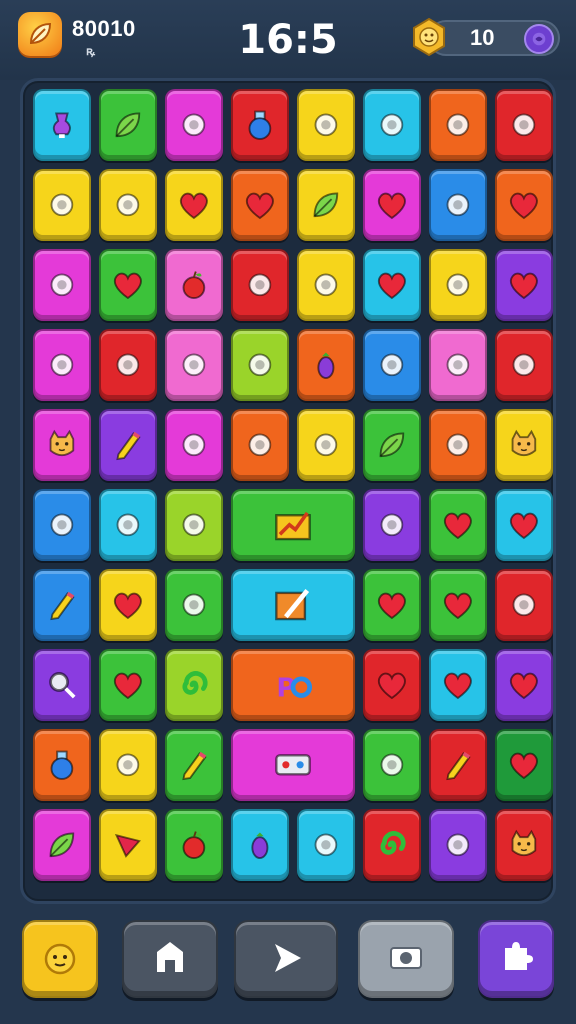 This screenshot has height=1024, width=576. I want to click on eggplant-icon, so click(326, 365).